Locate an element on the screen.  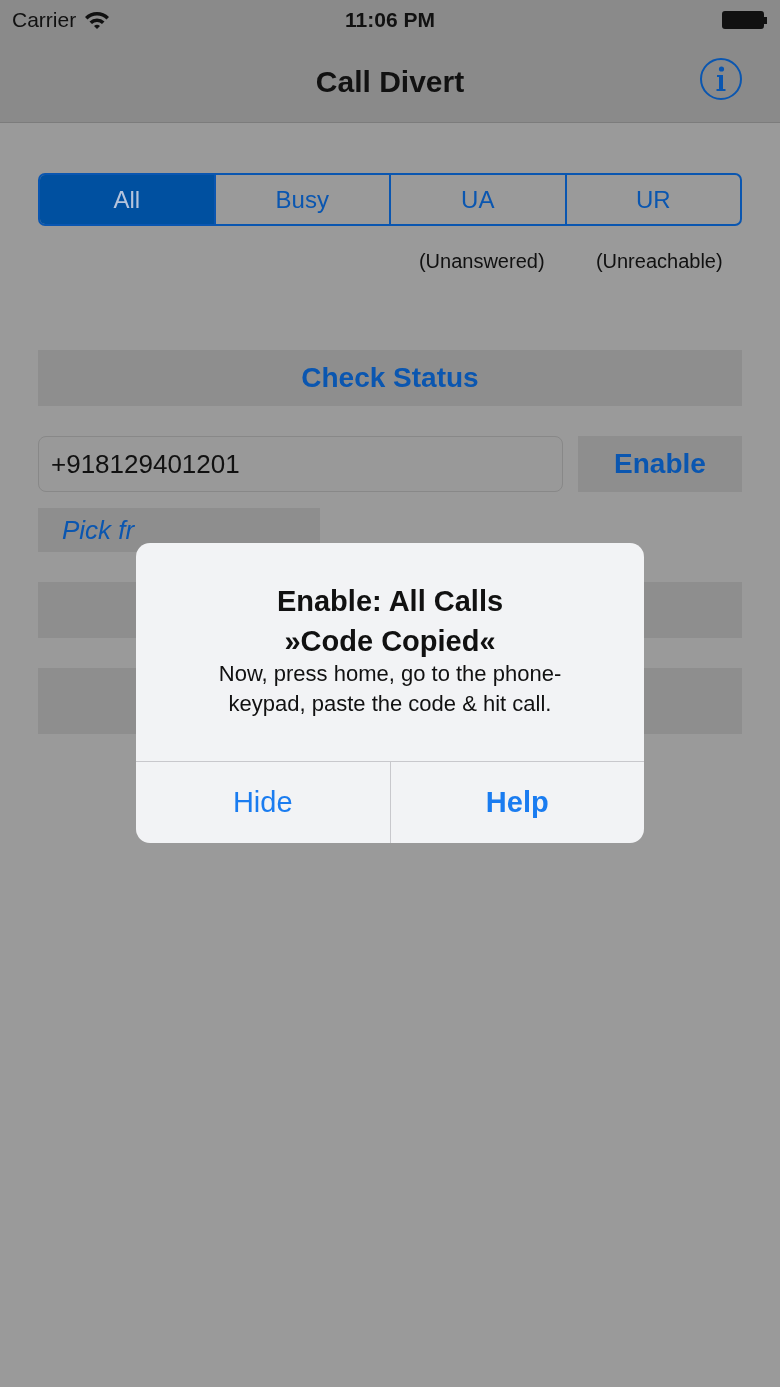
alert-subtitle: »Code Copied« is located at coordinates (390, 641).